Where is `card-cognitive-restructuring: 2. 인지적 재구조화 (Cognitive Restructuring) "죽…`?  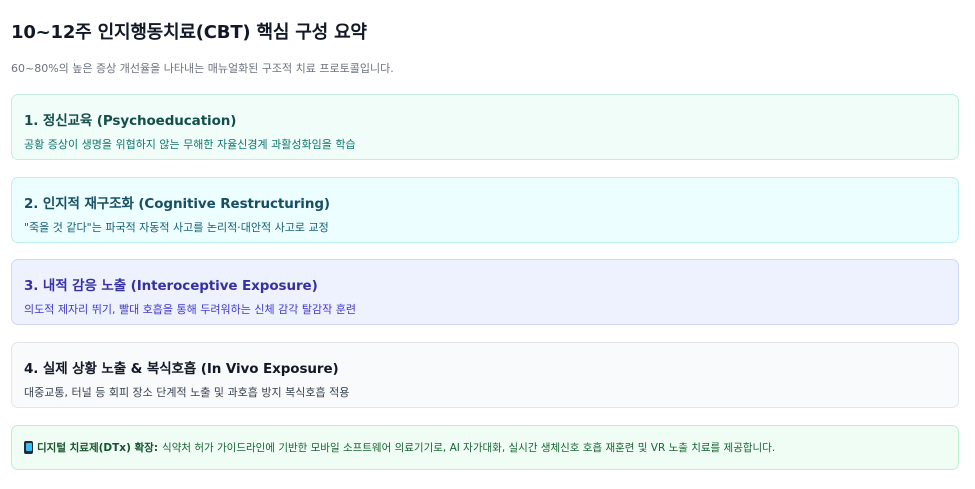
card-cognitive-restructuring: 2. 인지적 재구조화 (Cognitive Restructuring) "죽… is located at coordinates (485, 210).